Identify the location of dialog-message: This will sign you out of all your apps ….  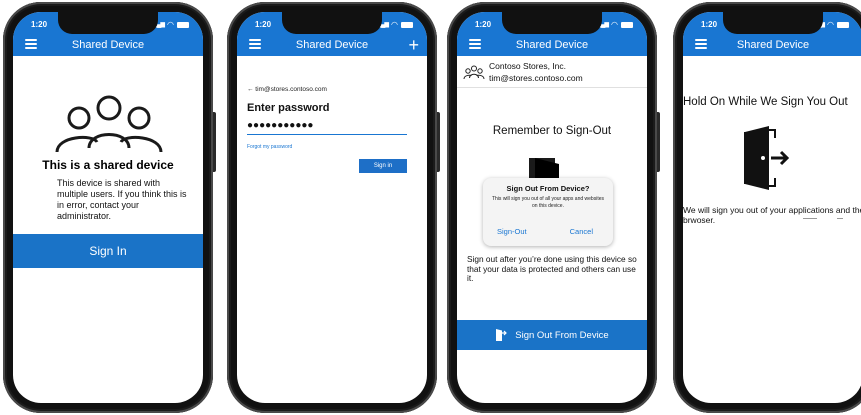
(547, 202).